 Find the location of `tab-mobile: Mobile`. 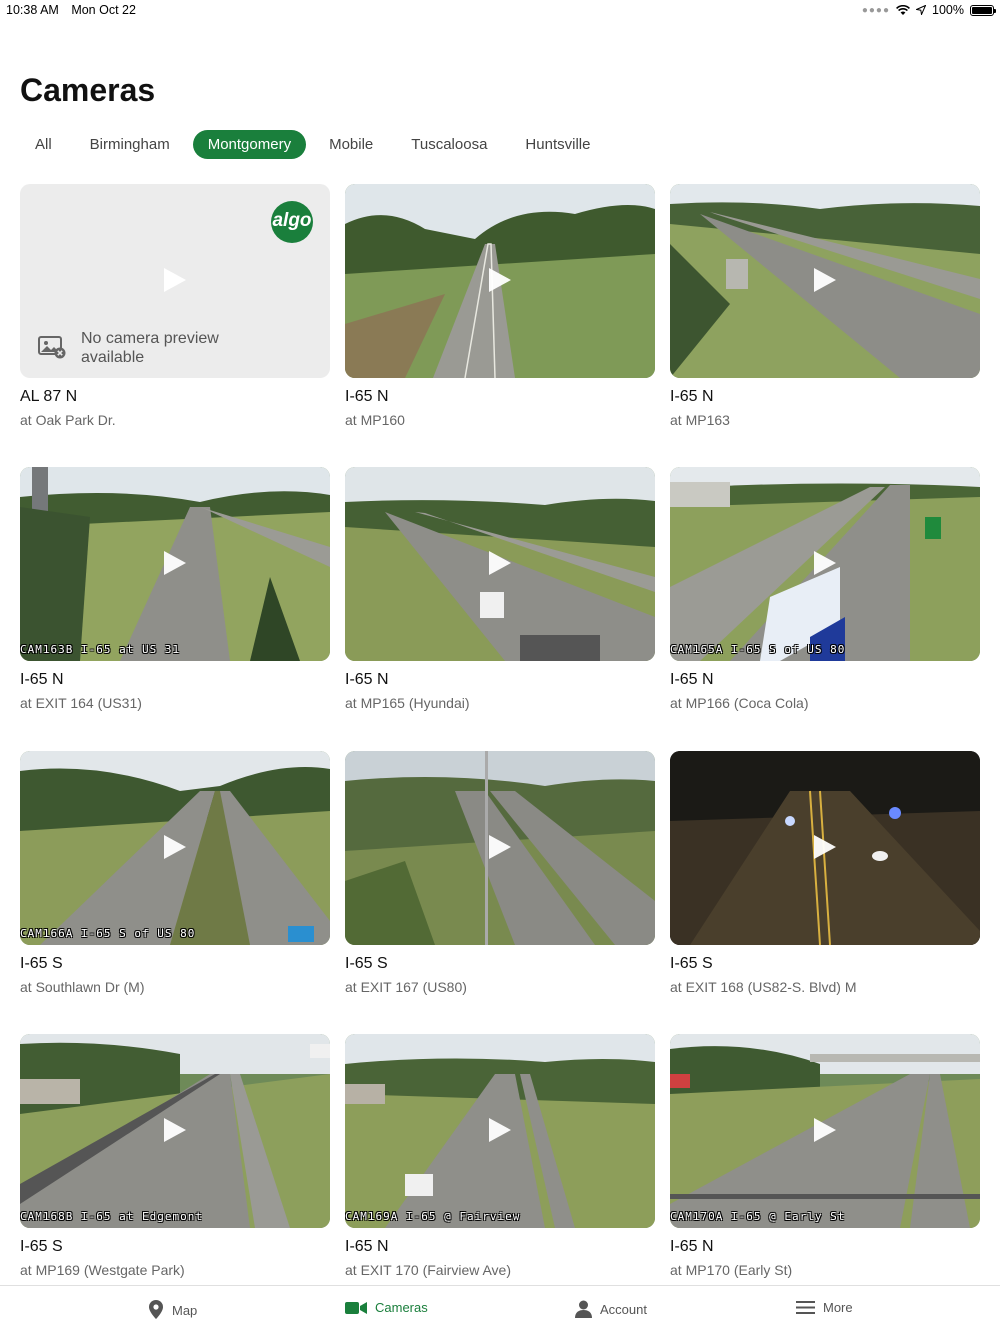

tab-mobile: Mobile is located at coordinates (351, 144).